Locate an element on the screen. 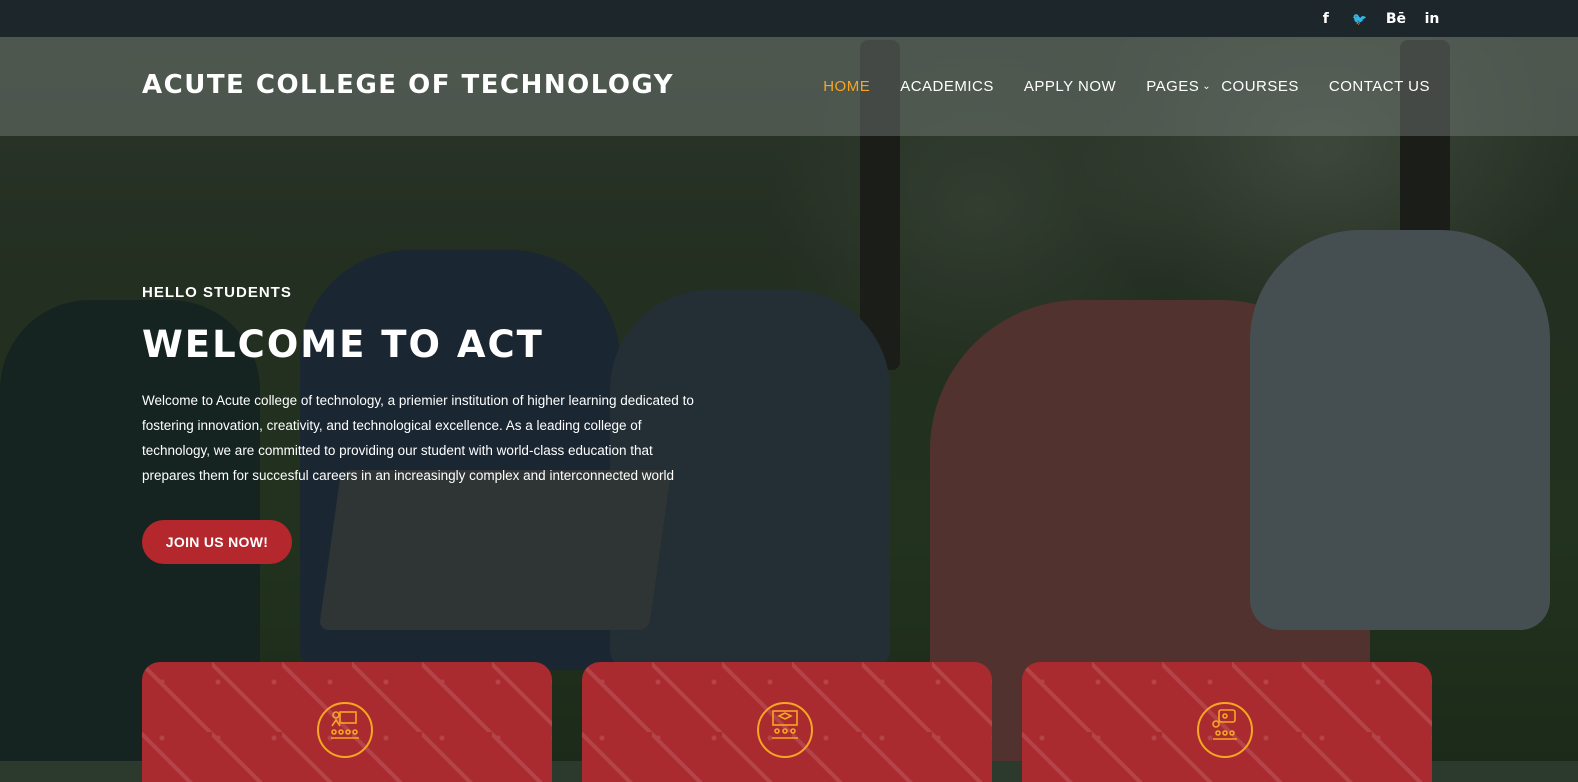  nav-label: APPLY NOW is located at coordinates (1070, 86).